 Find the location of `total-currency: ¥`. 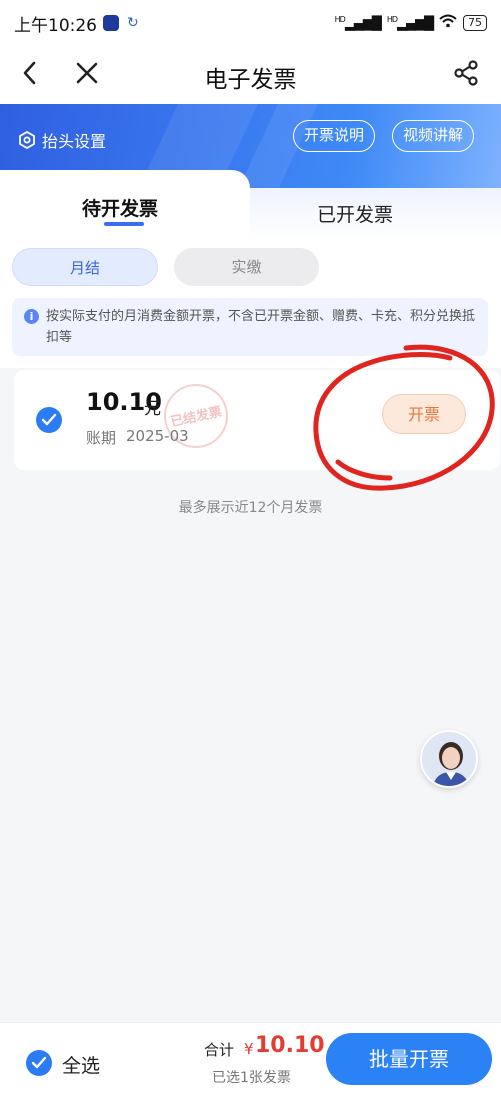

total-currency: ¥ is located at coordinates (249, 1049).